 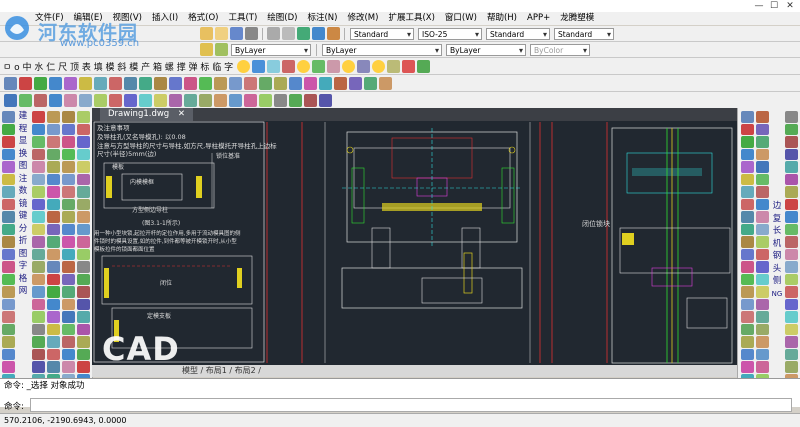 What do you see at coordinates (221, 49) in the screenshot?
I see `layer-state-icon` at bounding box center [221, 49].